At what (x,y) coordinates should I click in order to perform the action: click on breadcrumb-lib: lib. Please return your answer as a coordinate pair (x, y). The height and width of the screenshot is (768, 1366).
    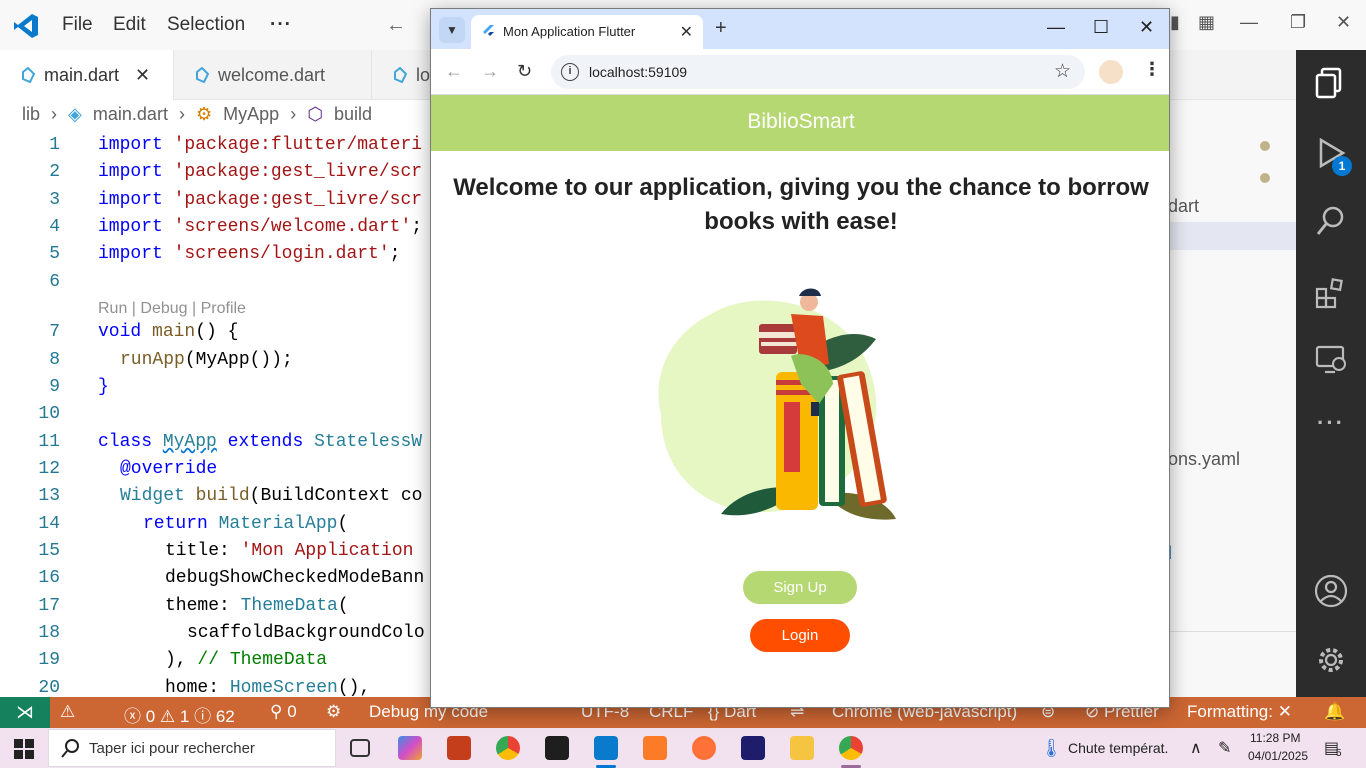
    Looking at the image, I should click on (31, 114).